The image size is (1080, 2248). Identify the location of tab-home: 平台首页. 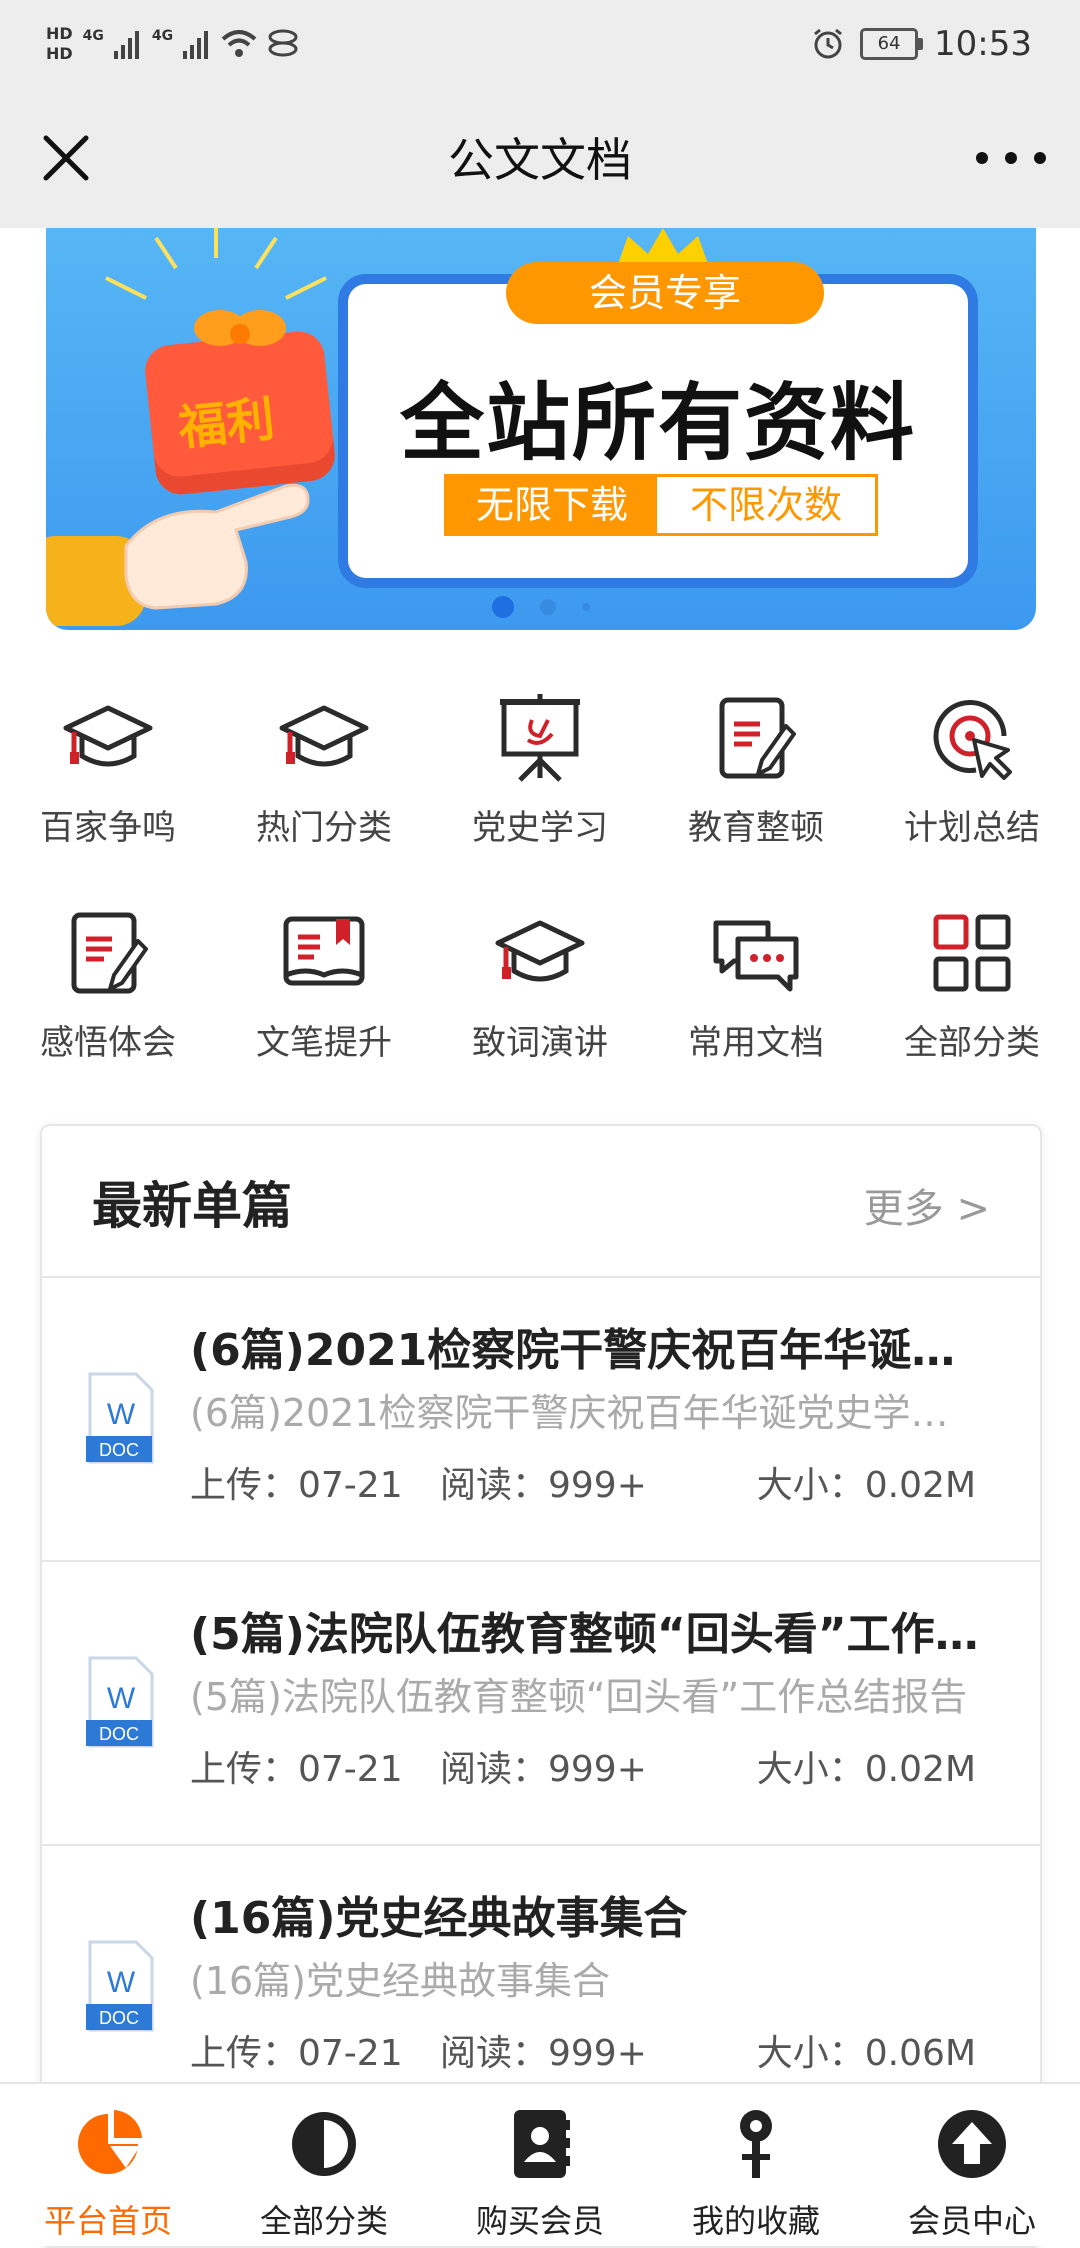
(108, 2165).